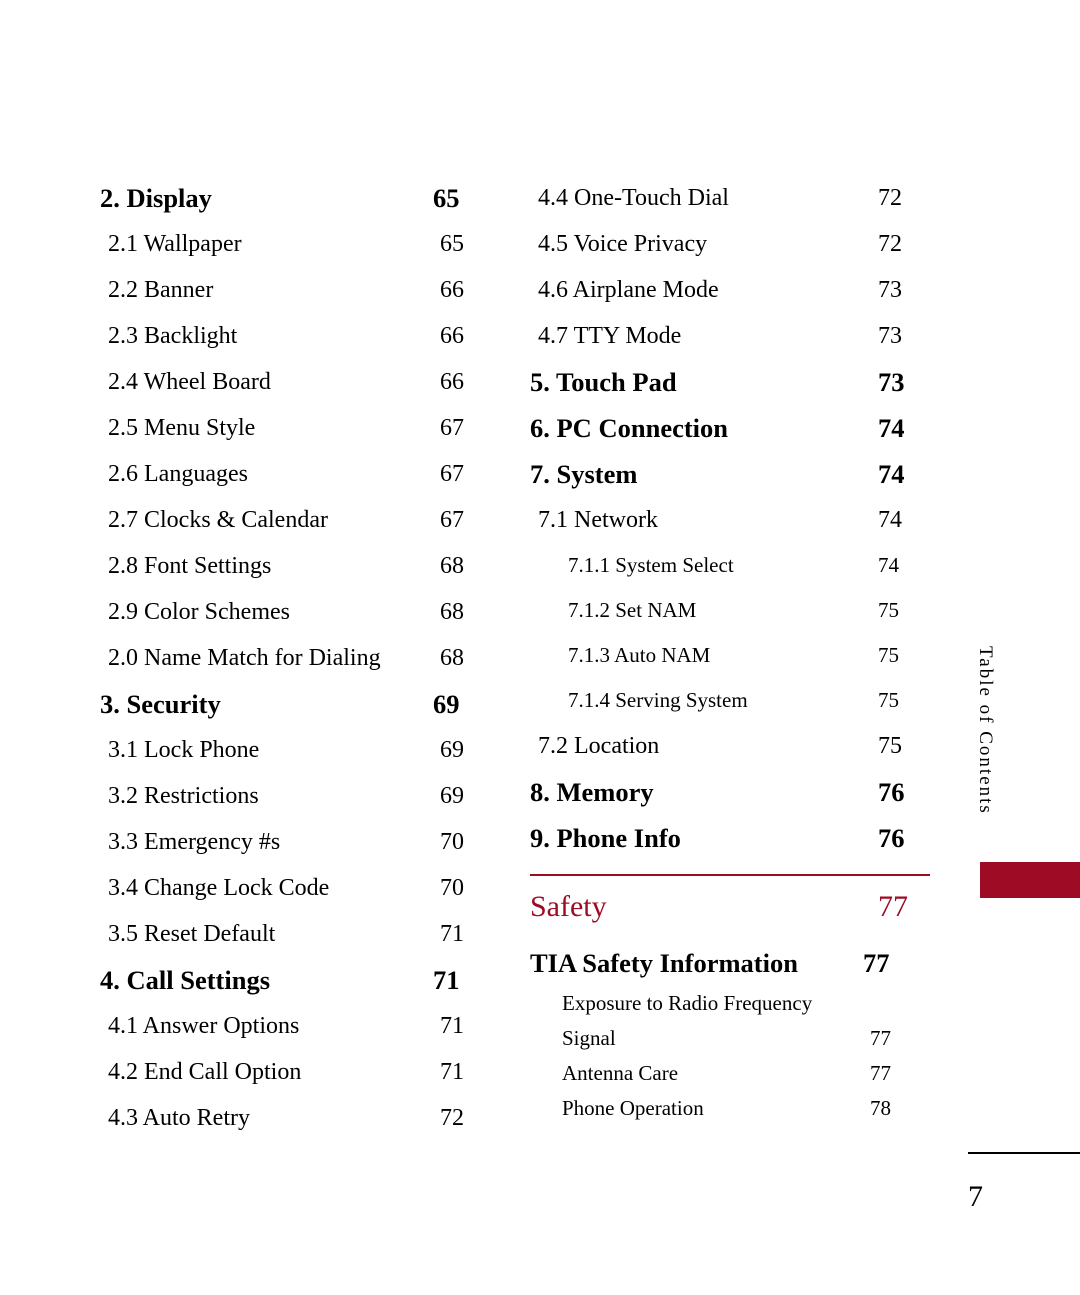 This screenshot has width=1080, height=1295. What do you see at coordinates (175, 244) in the screenshot?
I see `toc-entry-label: 2.1 Wallpaper` at bounding box center [175, 244].